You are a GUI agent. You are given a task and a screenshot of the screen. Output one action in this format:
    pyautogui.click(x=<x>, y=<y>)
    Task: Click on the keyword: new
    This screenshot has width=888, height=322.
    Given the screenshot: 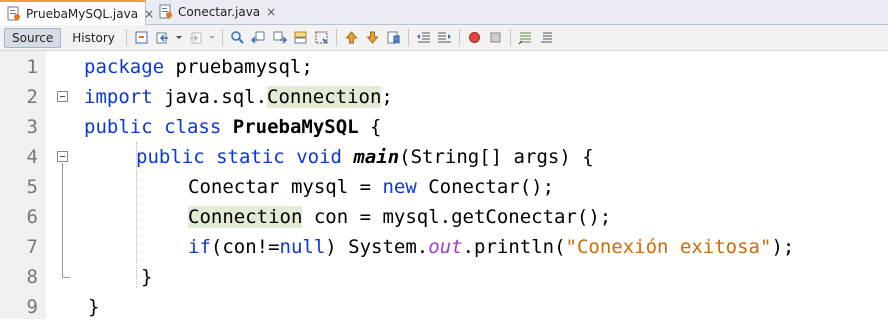 What is the action you would take?
    pyautogui.click(x=399, y=187)
    